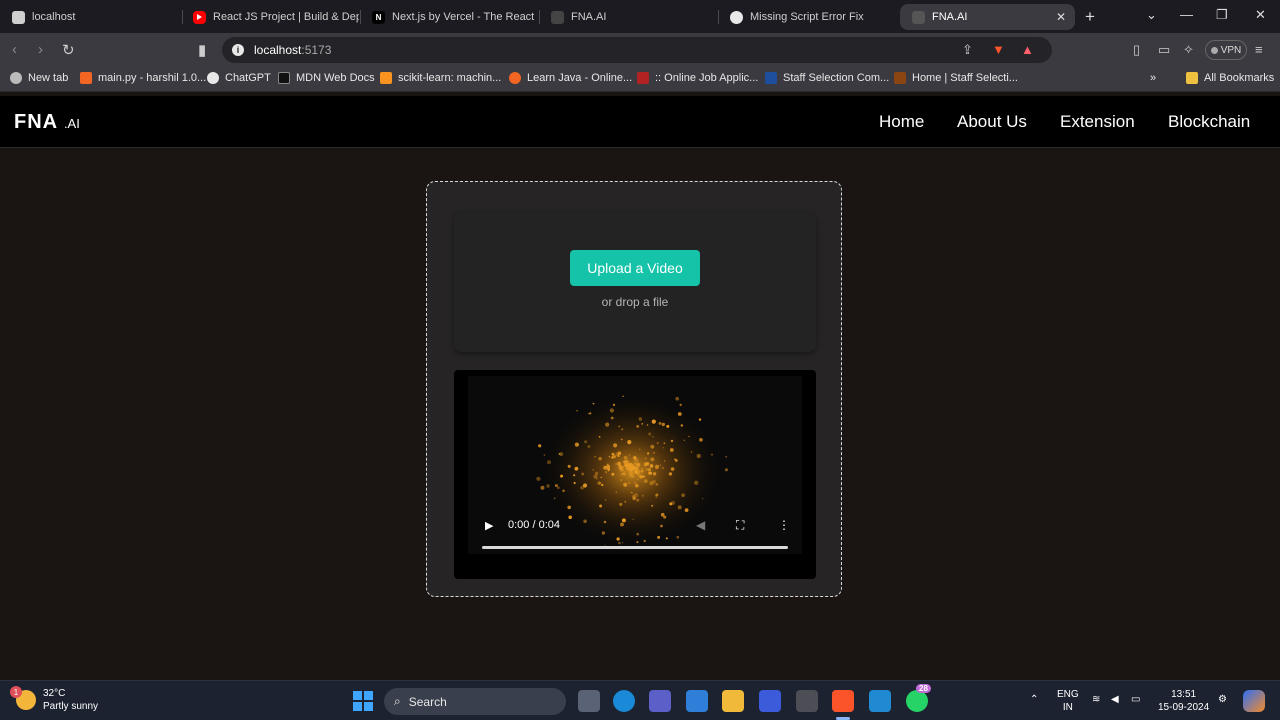 Image resolution: width=1280 pixels, height=720 pixels. Describe the element at coordinates (635, 302) in the screenshot. I see `drop-file-hint: or drop a file` at that location.